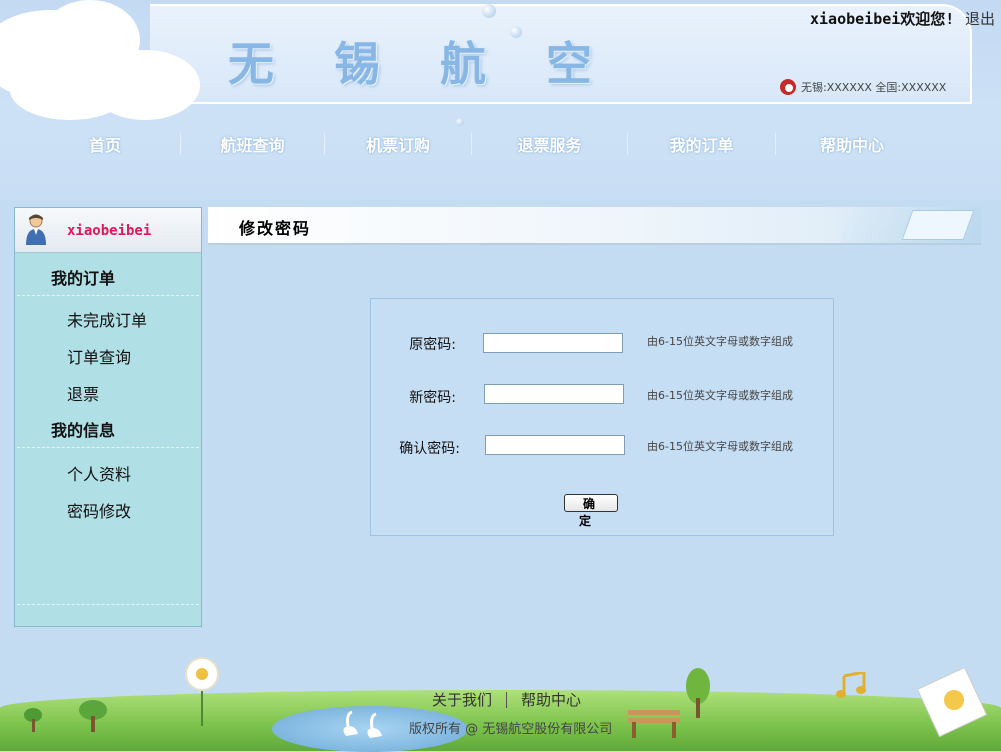  What do you see at coordinates (398, 144) in the screenshot?
I see `nav-item-ticket-booking: 机票订购` at bounding box center [398, 144].